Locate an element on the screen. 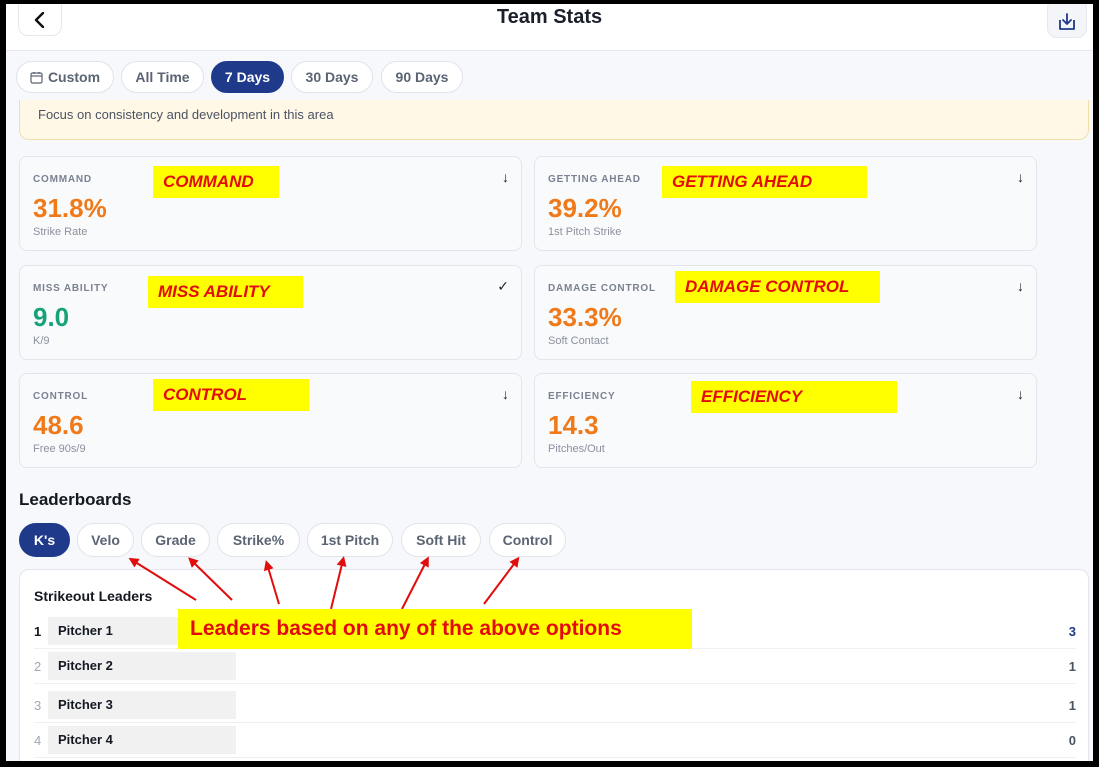 The image size is (1099, 767). arrow-to-velo is located at coordinates (162, 579).